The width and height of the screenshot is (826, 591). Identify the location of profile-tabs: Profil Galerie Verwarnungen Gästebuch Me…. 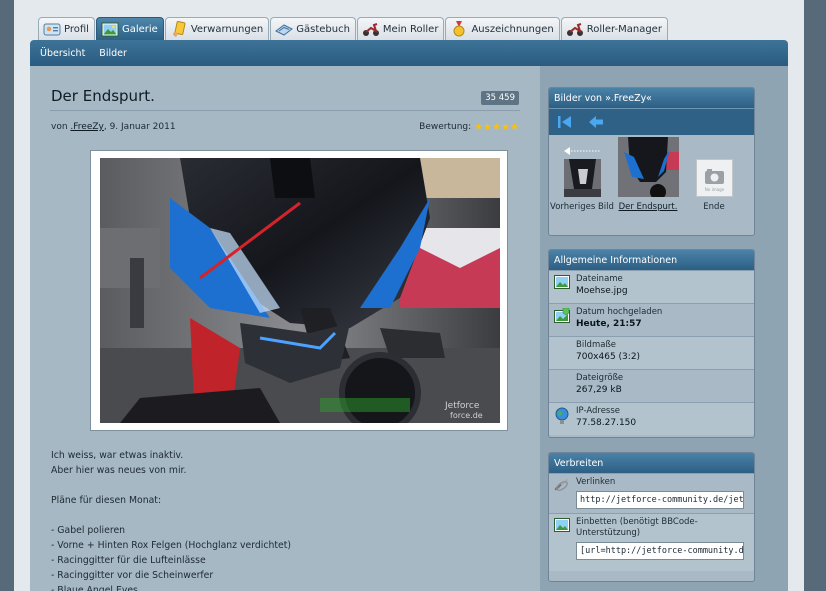
(353, 28).